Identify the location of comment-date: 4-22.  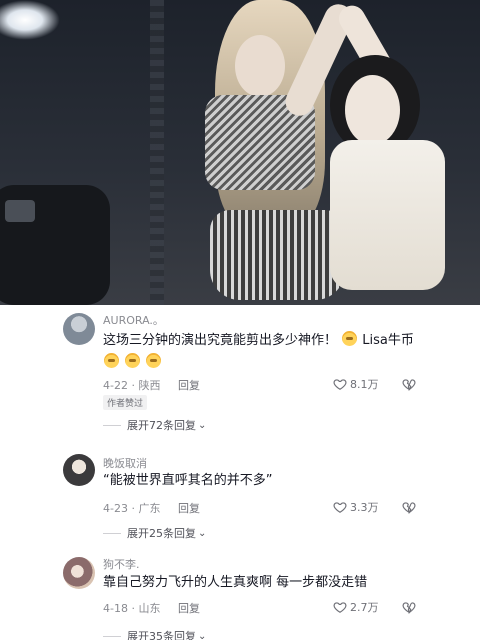
(115, 385).